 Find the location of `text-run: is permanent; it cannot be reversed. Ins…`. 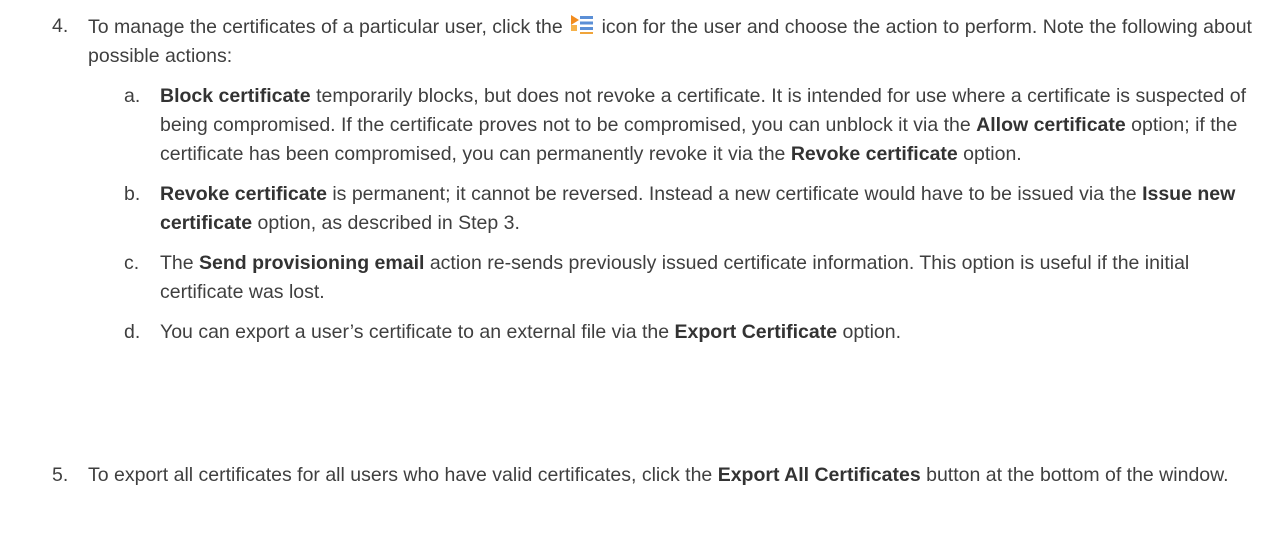

text-run: is permanent; it cannot be reversed. Ins… is located at coordinates (734, 194).